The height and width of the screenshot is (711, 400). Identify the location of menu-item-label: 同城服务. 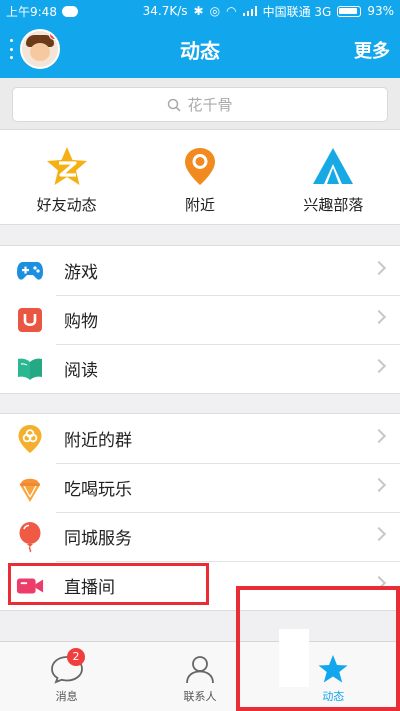
(98, 539).